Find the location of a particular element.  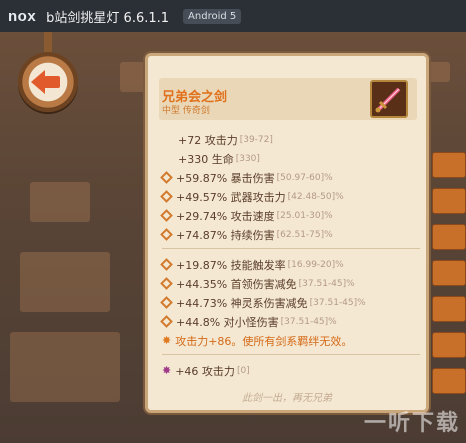

affix-boss-dr: +44.35% 首领伤害减免 [37.51-45]% is located at coordinates (290, 283).